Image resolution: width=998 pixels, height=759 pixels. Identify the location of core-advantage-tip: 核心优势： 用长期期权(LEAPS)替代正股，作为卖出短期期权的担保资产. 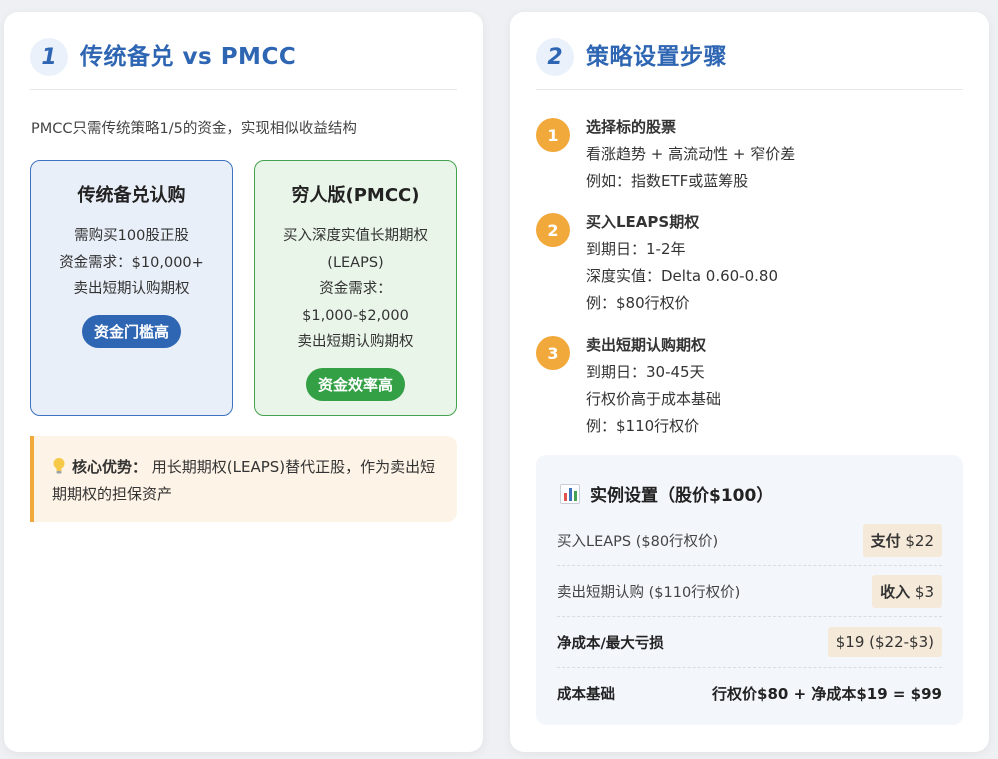
(243, 479).